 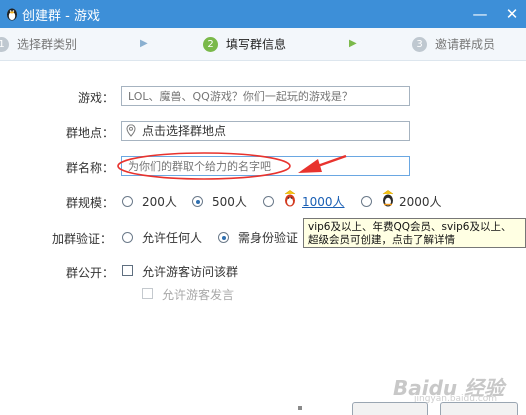 I want to click on tooltip-line-1: vip6及以上、年费QQ会员、svip6及以上、, so click(x=410, y=227).